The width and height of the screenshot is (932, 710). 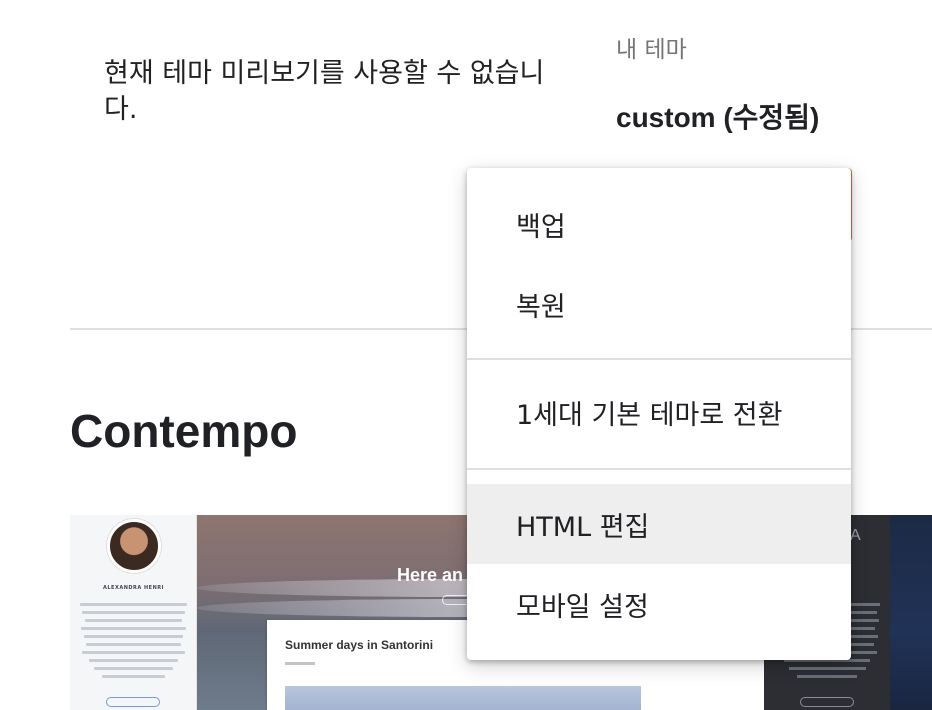 I want to click on thumbnail-bio-lines, so click(x=133, y=643).